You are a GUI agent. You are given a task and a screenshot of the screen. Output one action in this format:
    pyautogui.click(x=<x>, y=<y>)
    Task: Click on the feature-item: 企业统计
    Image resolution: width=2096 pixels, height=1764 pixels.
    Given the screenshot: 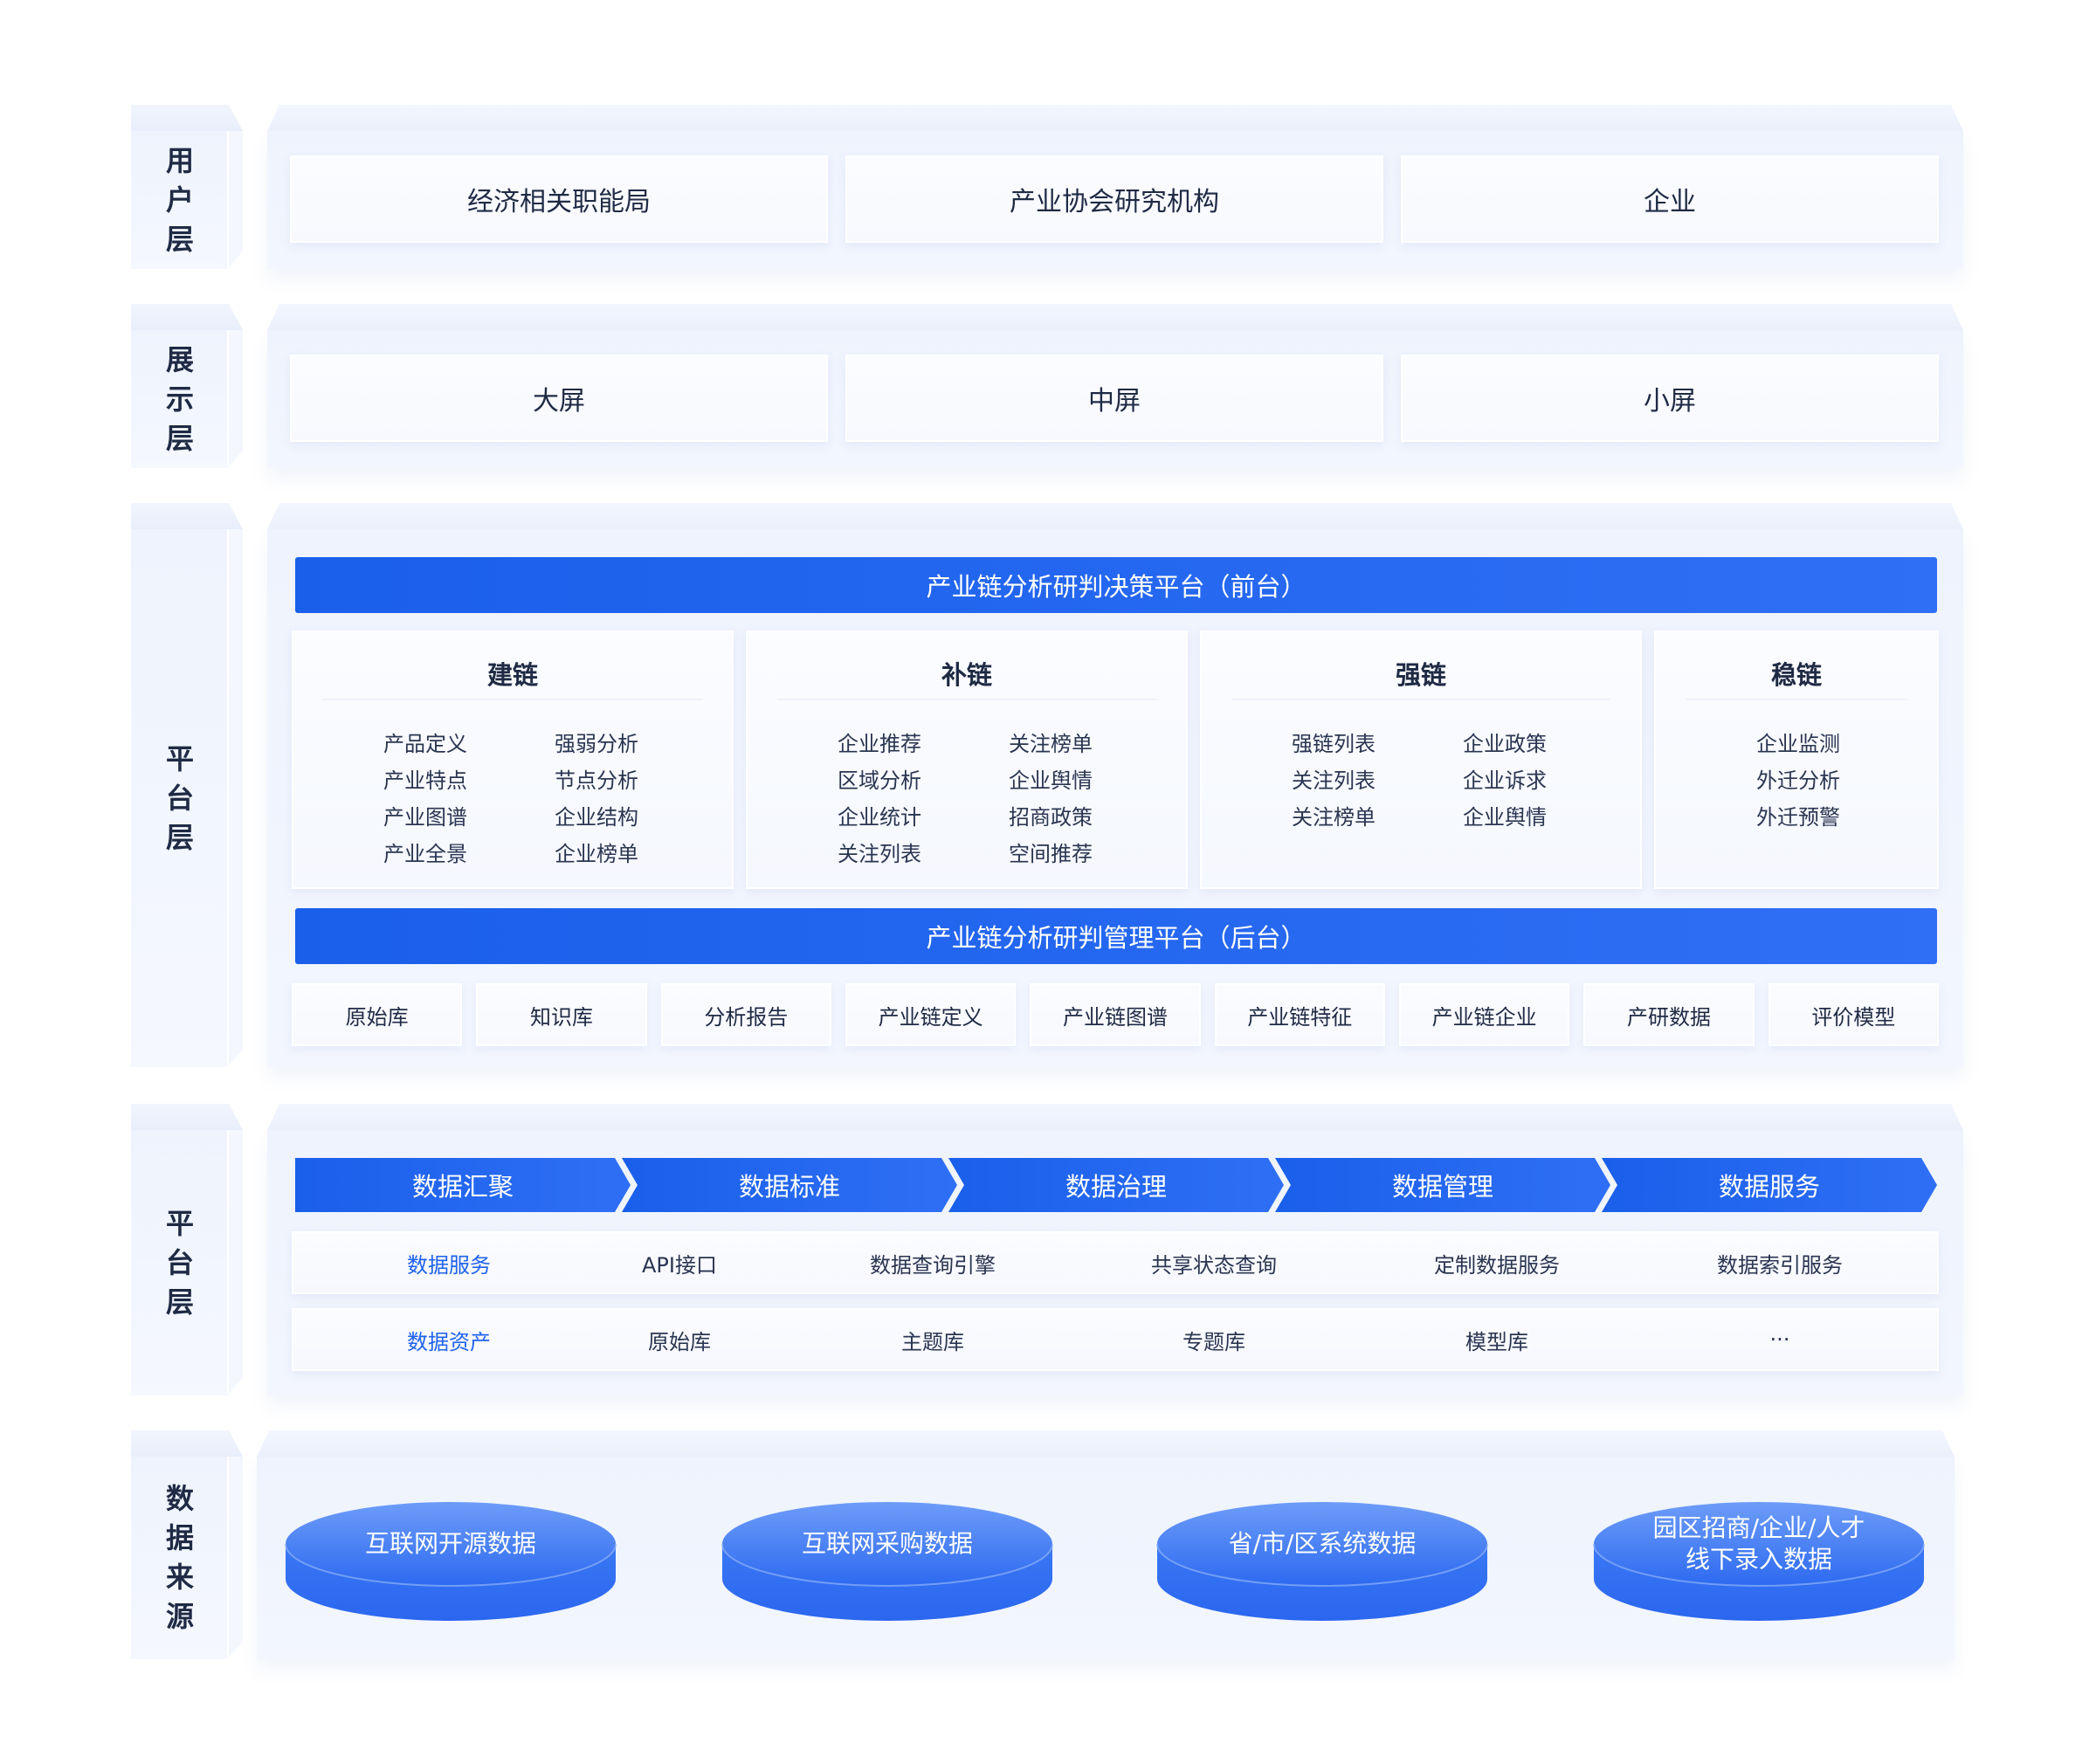 What is the action you would take?
    pyautogui.click(x=879, y=815)
    